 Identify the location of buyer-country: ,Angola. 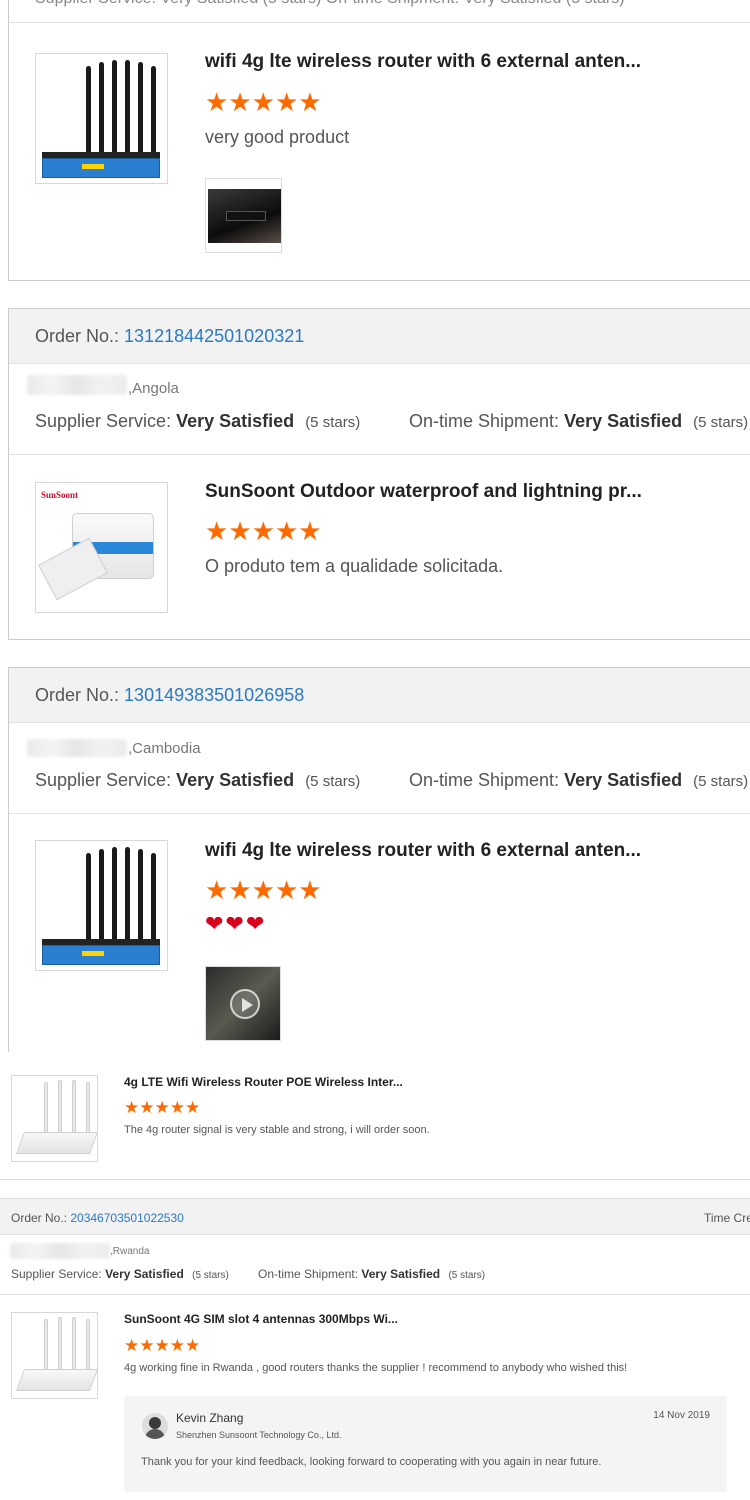
(153, 388).